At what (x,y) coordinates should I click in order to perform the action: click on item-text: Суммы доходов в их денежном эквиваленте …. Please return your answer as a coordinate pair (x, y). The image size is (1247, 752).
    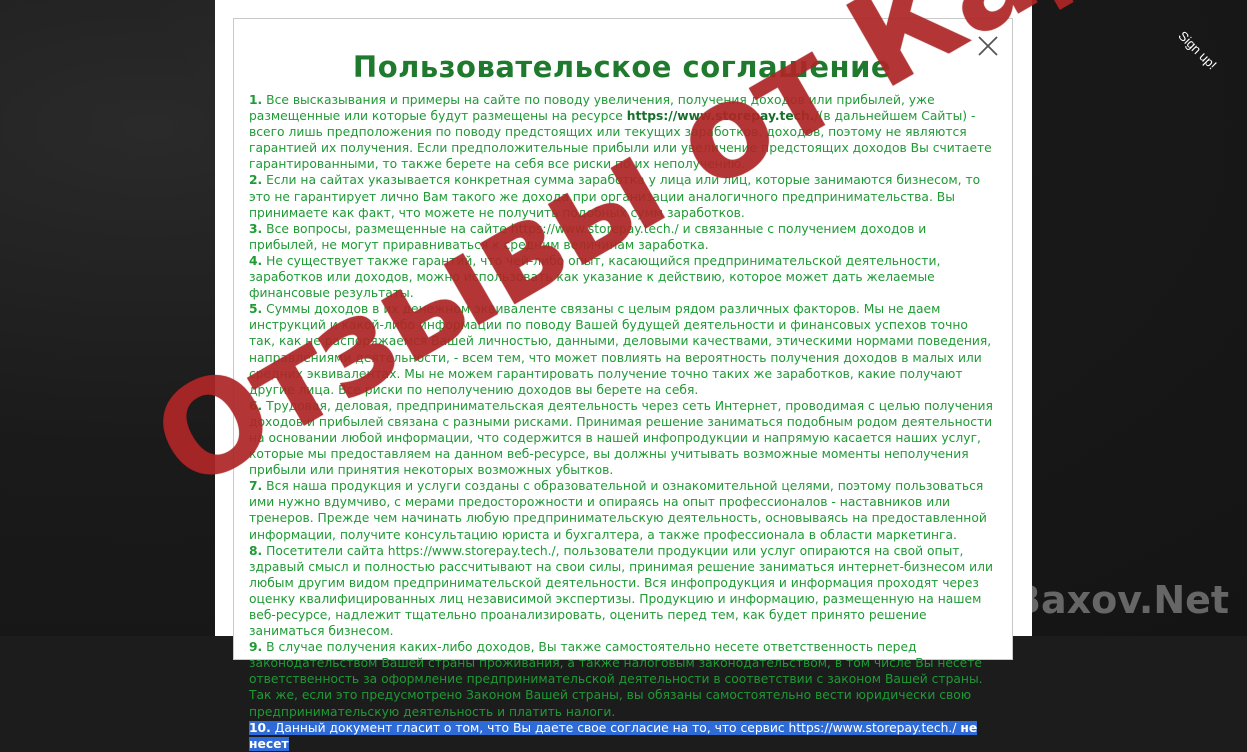
    Looking at the image, I should click on (620, 349).